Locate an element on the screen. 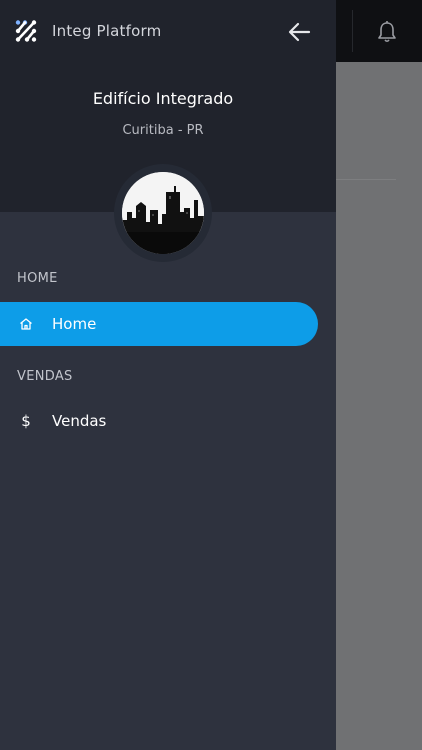 The height and width of the screenshot is (750, 422). home-icon is located at coordinates (26, 324).